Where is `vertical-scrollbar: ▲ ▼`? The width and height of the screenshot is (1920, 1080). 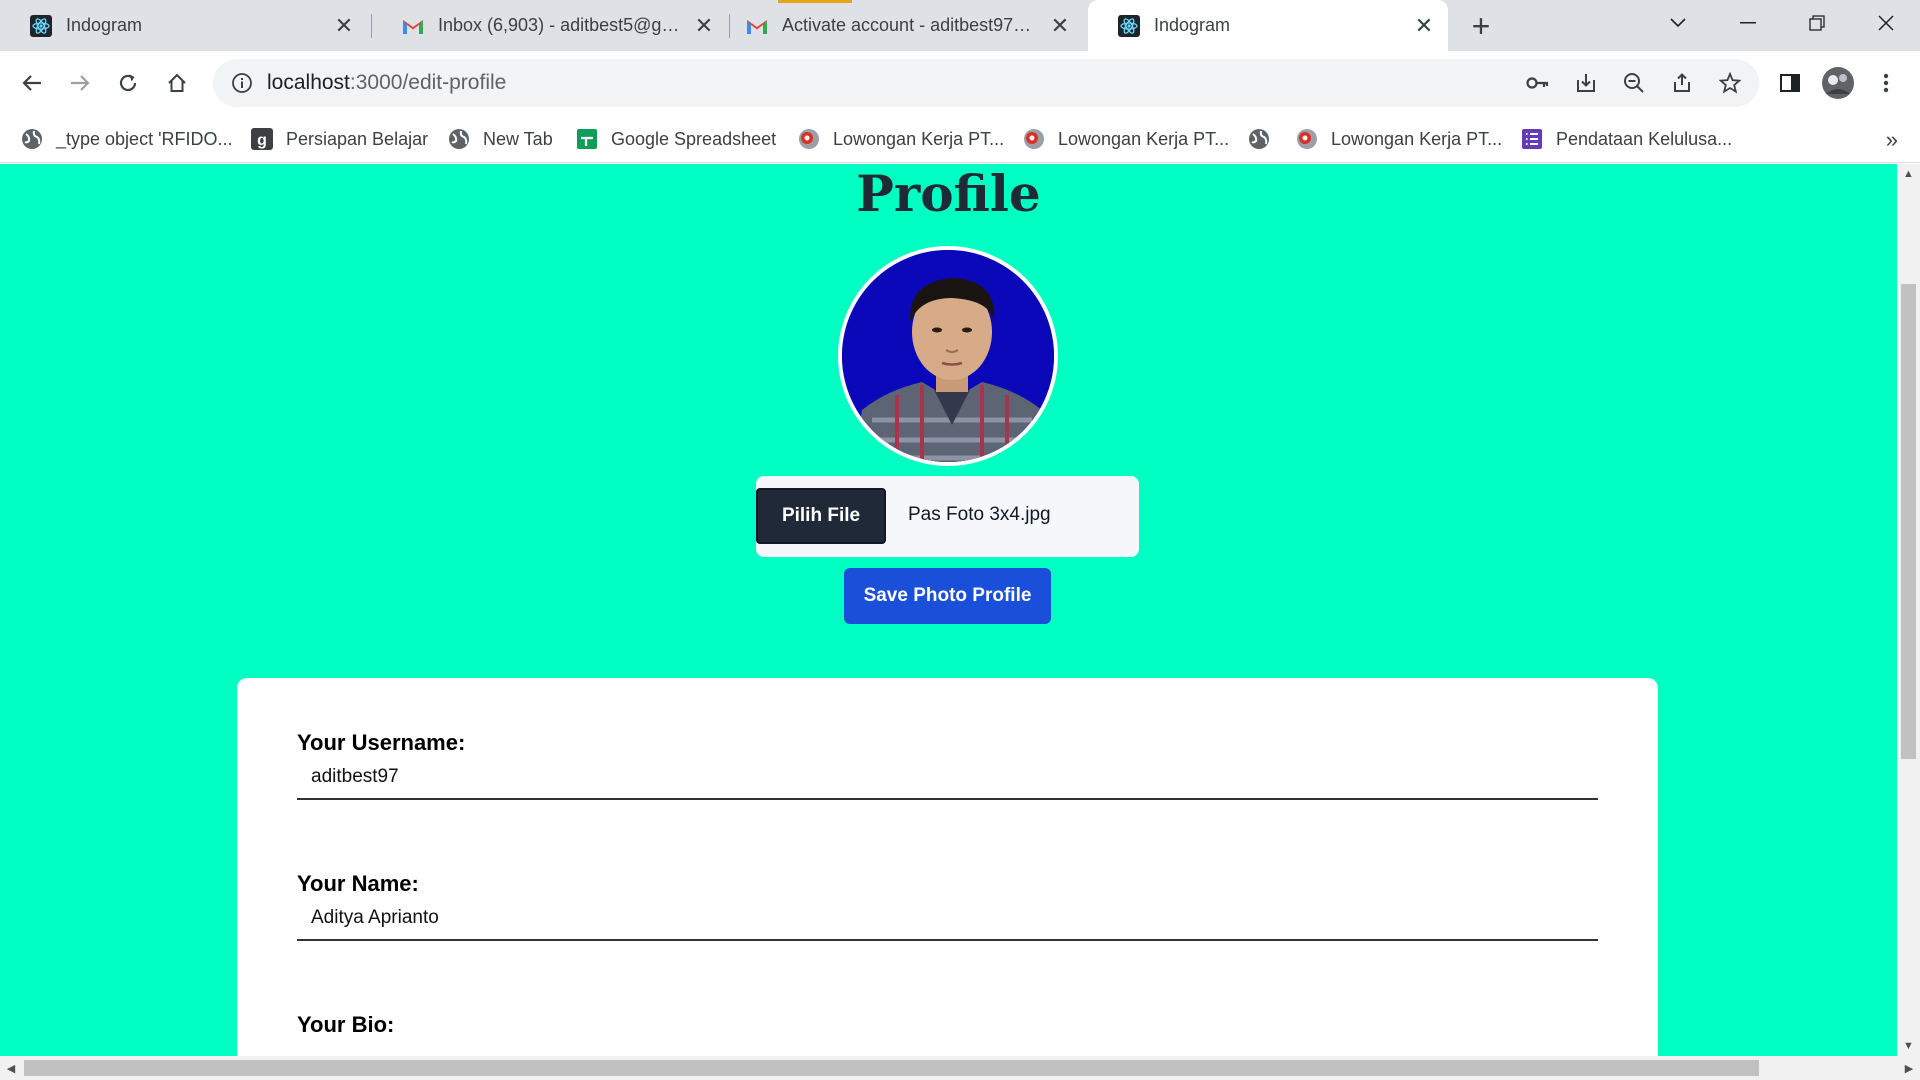 vertical-scrollbar: ▲ ▼ is located at coordinates (1908, 610).